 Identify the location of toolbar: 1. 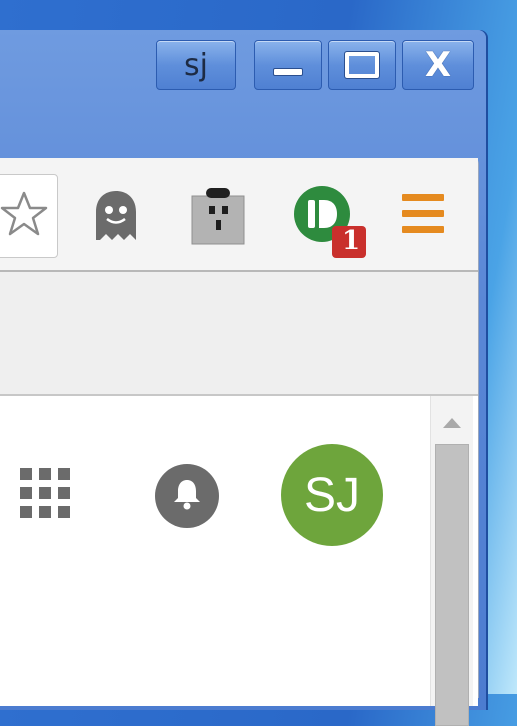
(239, 215).